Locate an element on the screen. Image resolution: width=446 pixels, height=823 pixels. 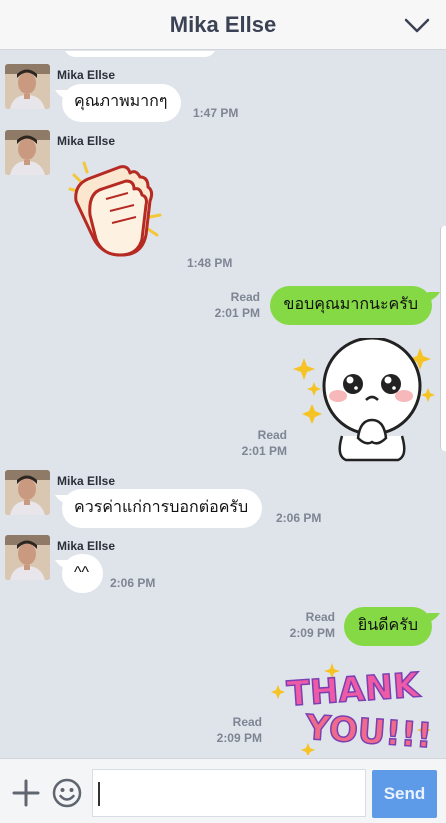
chat-header: Mika Ellse is located at coordinates (223, 25).